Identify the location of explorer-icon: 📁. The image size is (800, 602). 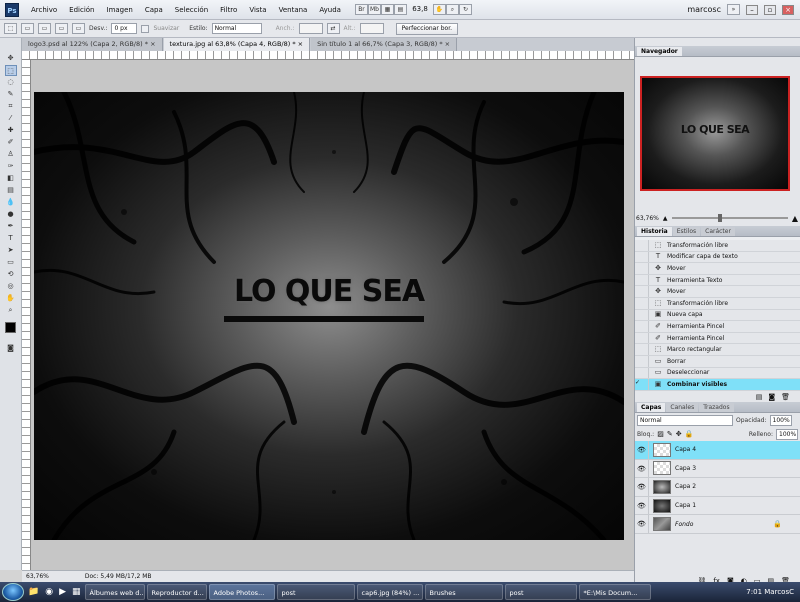
(33, 592).